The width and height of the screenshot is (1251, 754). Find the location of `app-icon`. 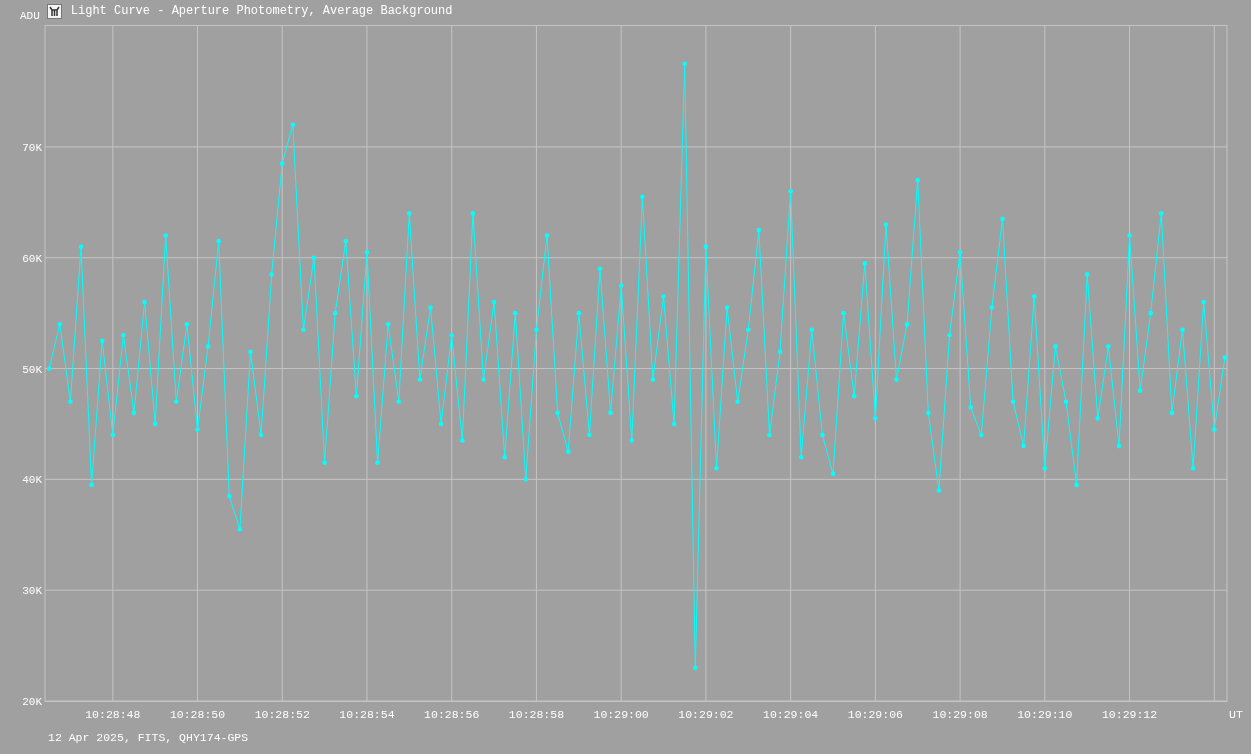

app-icon is located at coordinates (54, 11).